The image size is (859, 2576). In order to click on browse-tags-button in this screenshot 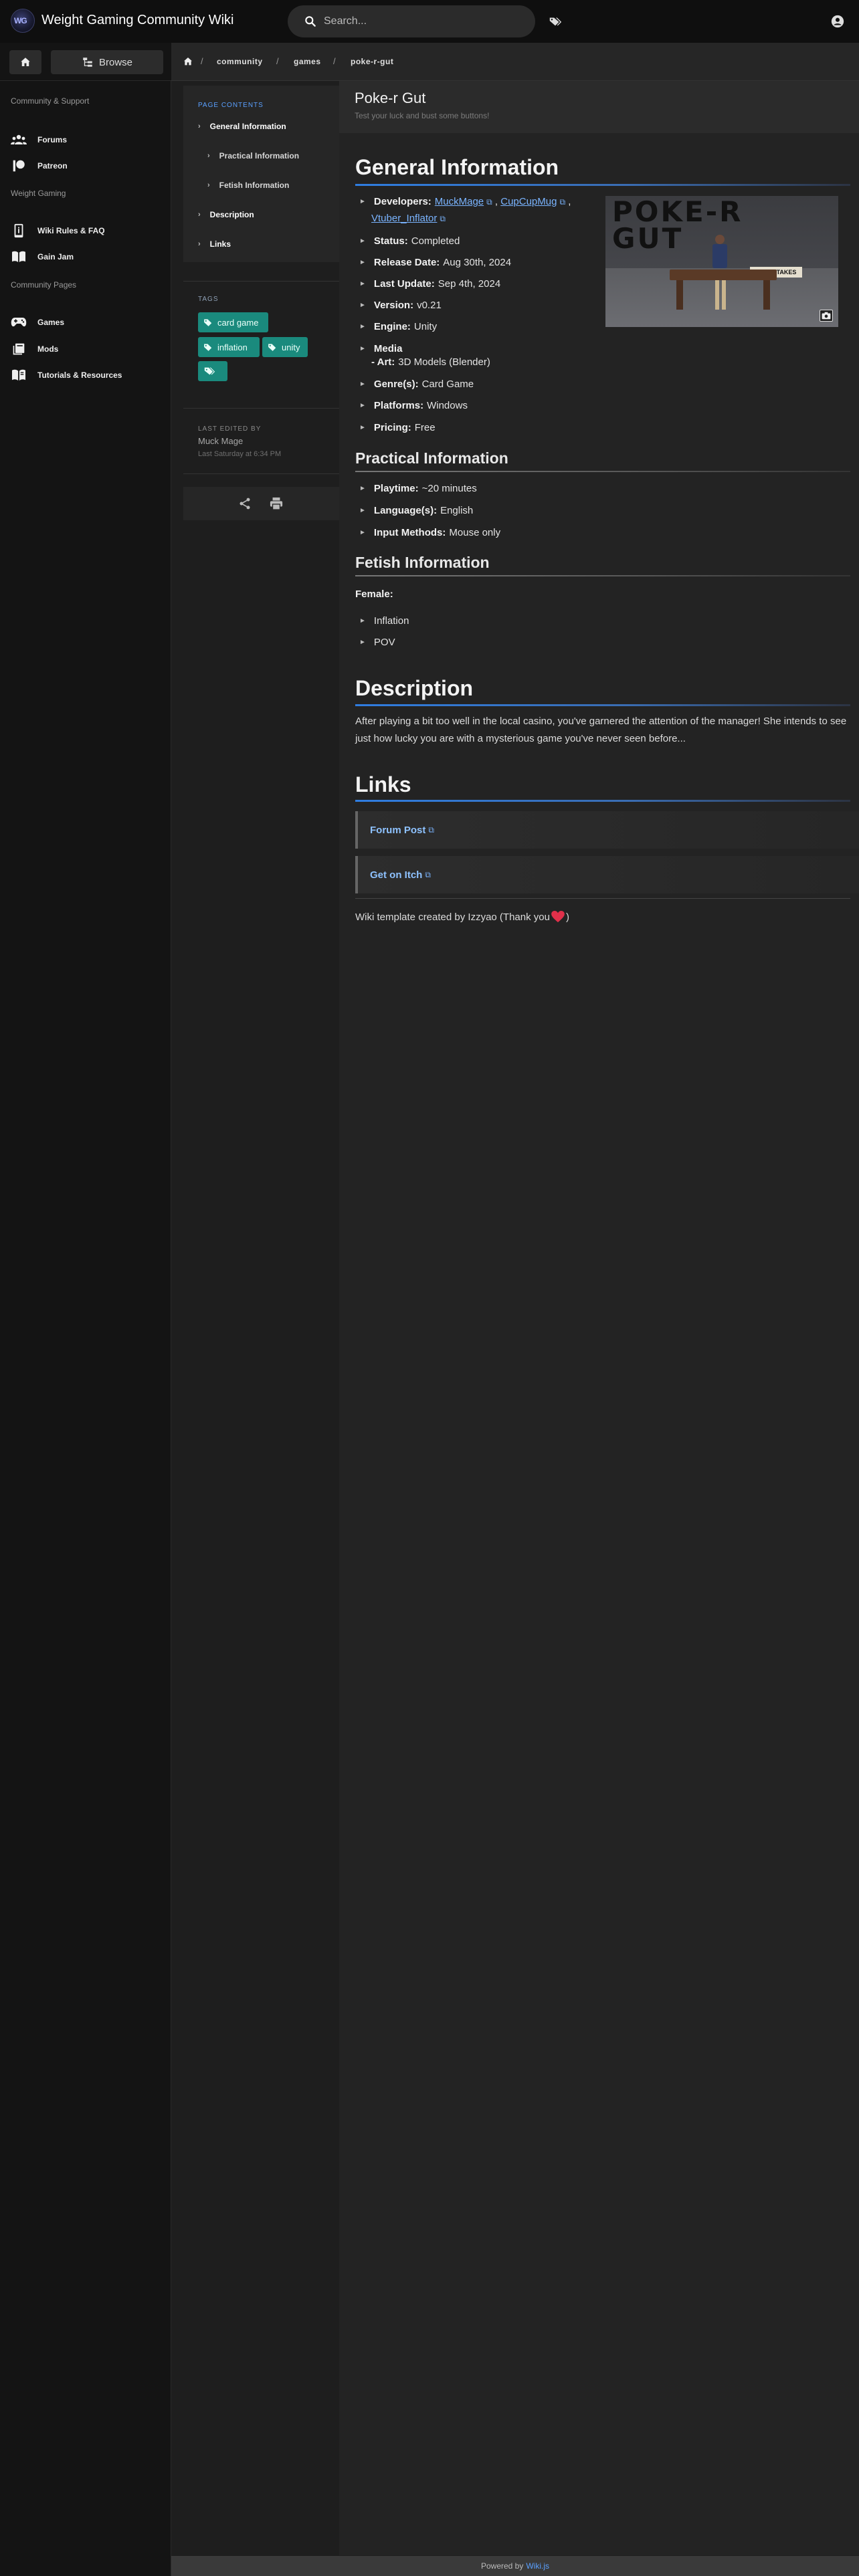, I will do `click(212, 371)`.